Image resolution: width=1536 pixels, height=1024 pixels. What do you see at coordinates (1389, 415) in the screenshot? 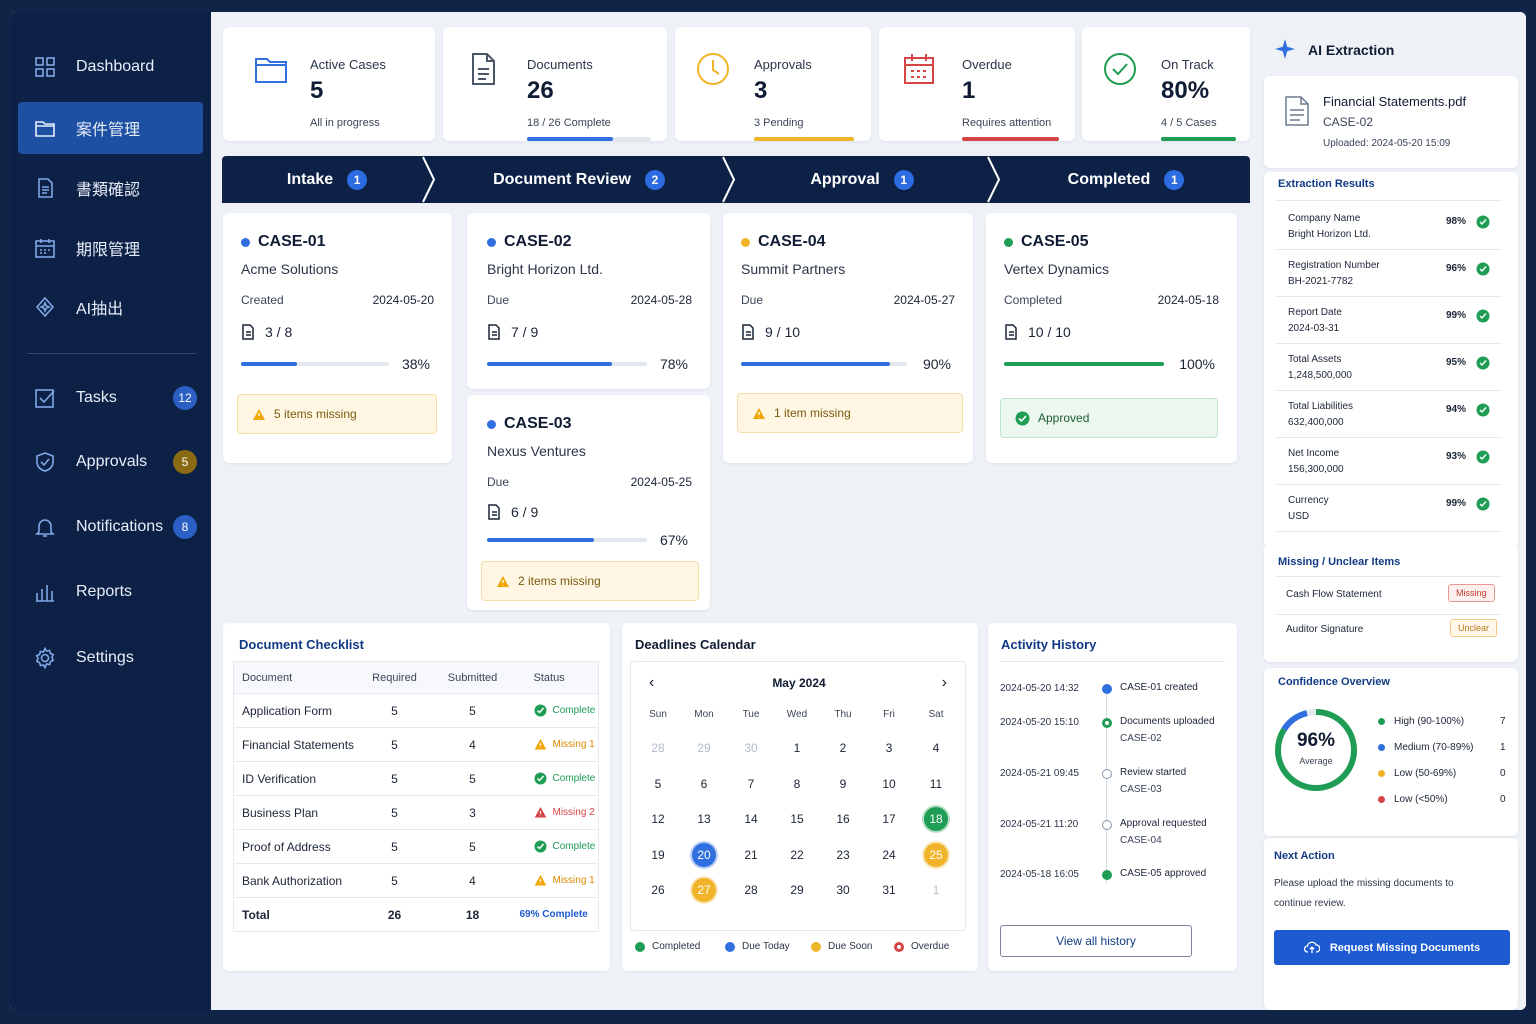
I see `extraction-field-row: Total Liabilities 632,400,000 94%` at bounding box center [1389, 415].